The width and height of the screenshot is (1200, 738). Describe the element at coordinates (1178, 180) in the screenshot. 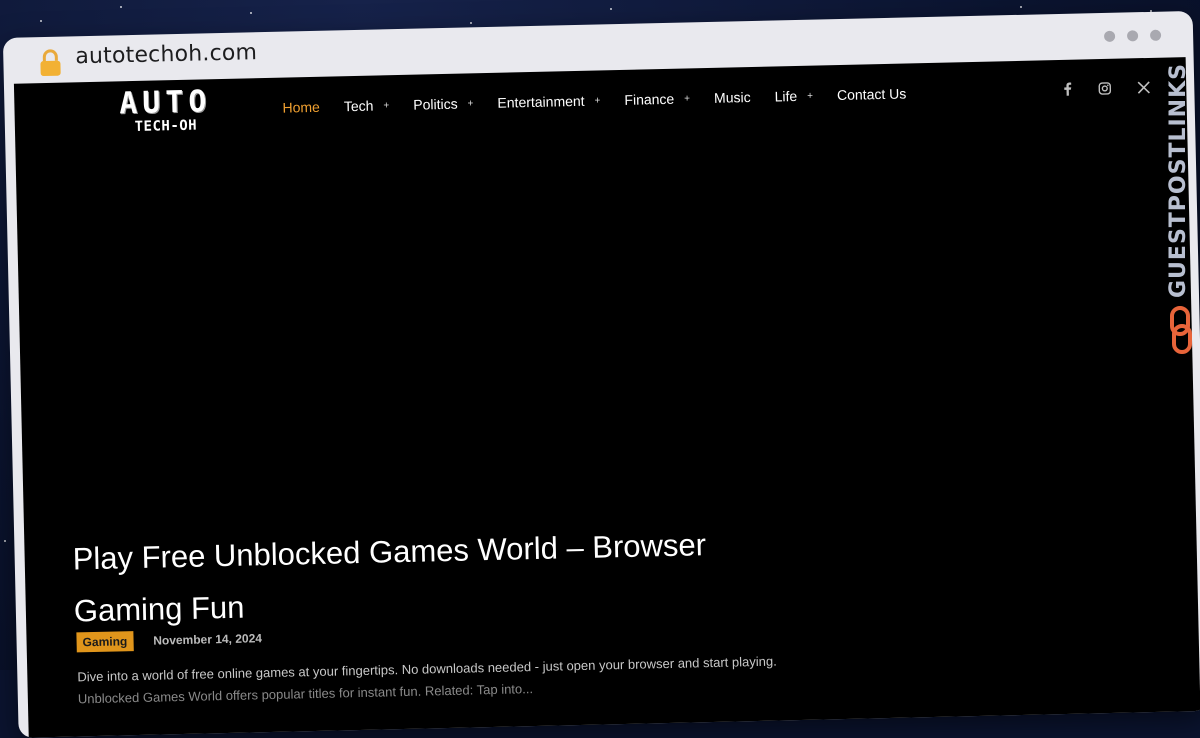

I see `watermark-text: GUESTPOSTLINKS` at that location.